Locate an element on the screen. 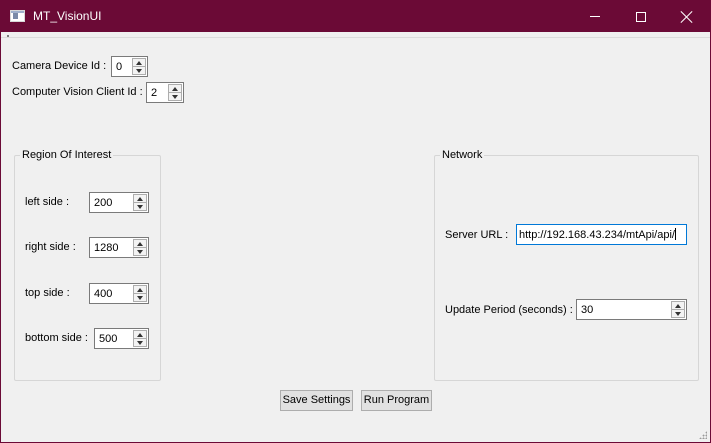 Image resolution: width=711 pixels, height=443 pixels. update-period-value: 30 is located at coordinates (587, 310).